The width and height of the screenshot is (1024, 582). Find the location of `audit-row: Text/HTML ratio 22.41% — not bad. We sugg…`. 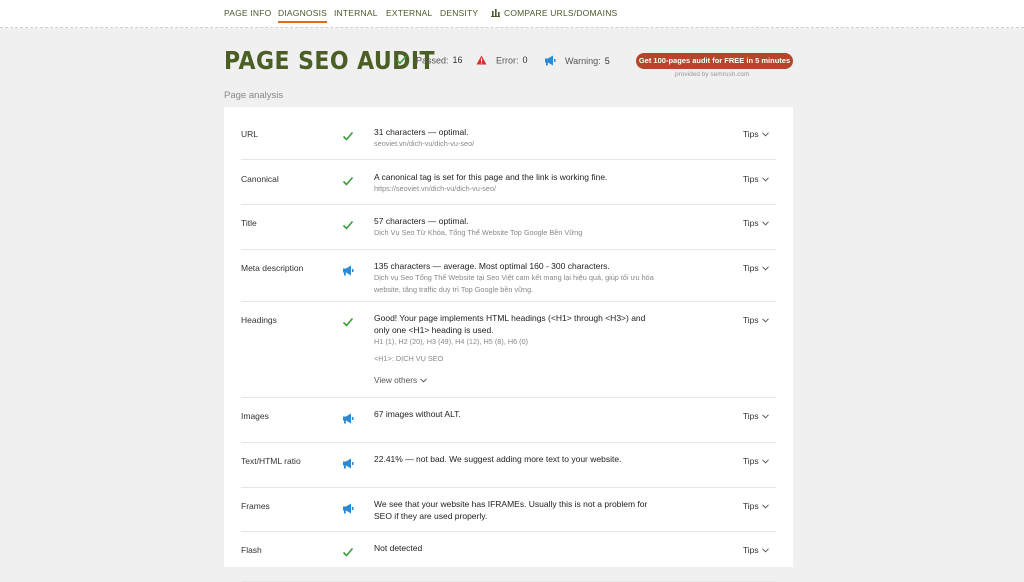

audit-row: Text/HTML ratio 22.41% — not bad. We sugg… is located at coordinates (508, 465).